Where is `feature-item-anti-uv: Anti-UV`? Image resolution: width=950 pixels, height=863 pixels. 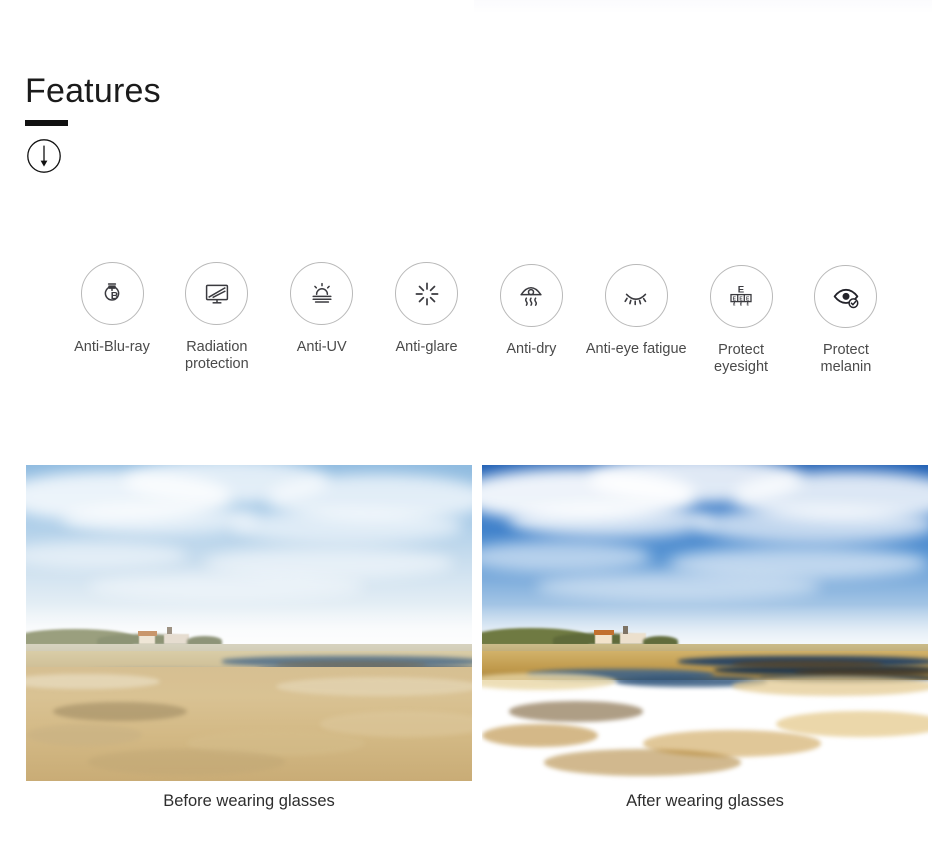
feature-item-anti-uv: Anti-UV is located at coordinates (322, 309).